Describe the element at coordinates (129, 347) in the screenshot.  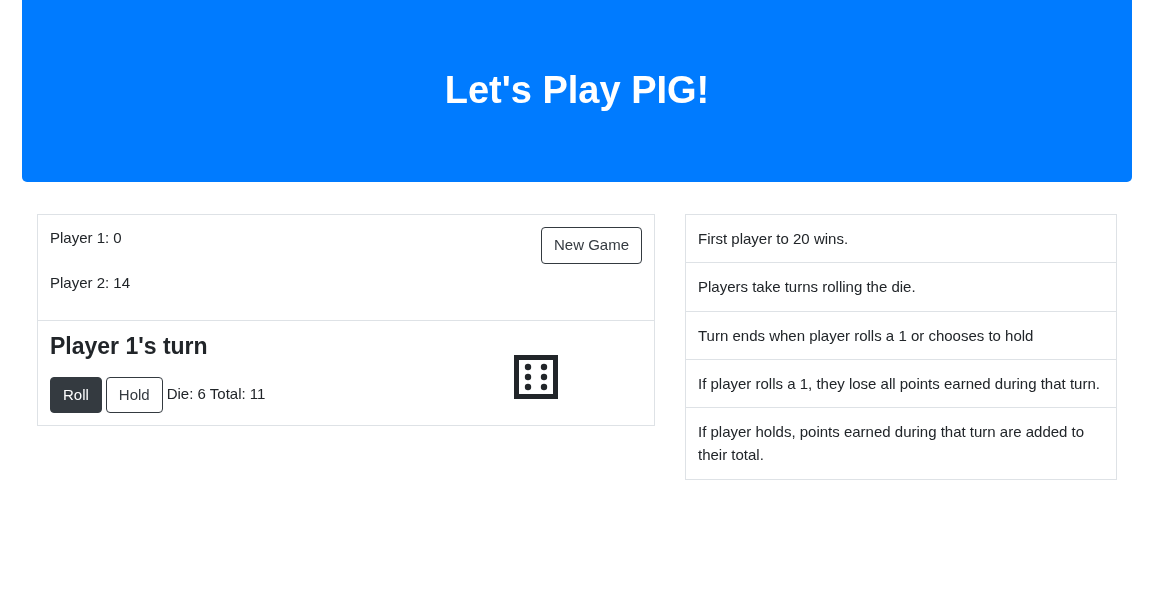
I see `turn-heading: Player 1's turn` at that location.